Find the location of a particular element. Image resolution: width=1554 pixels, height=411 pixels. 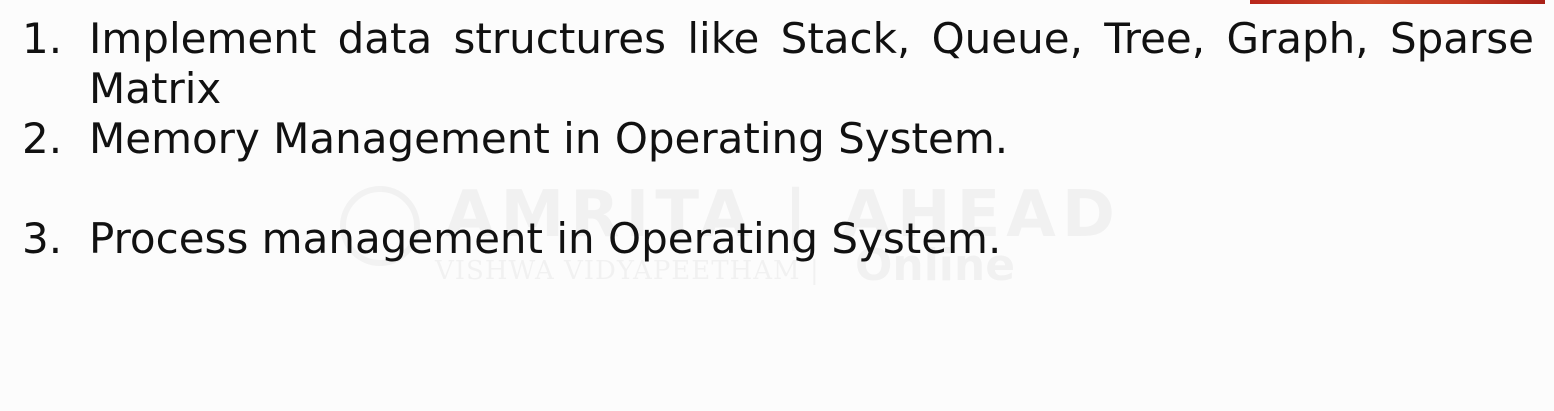

list-item-number: 1. is located at coordinates (42, 38).